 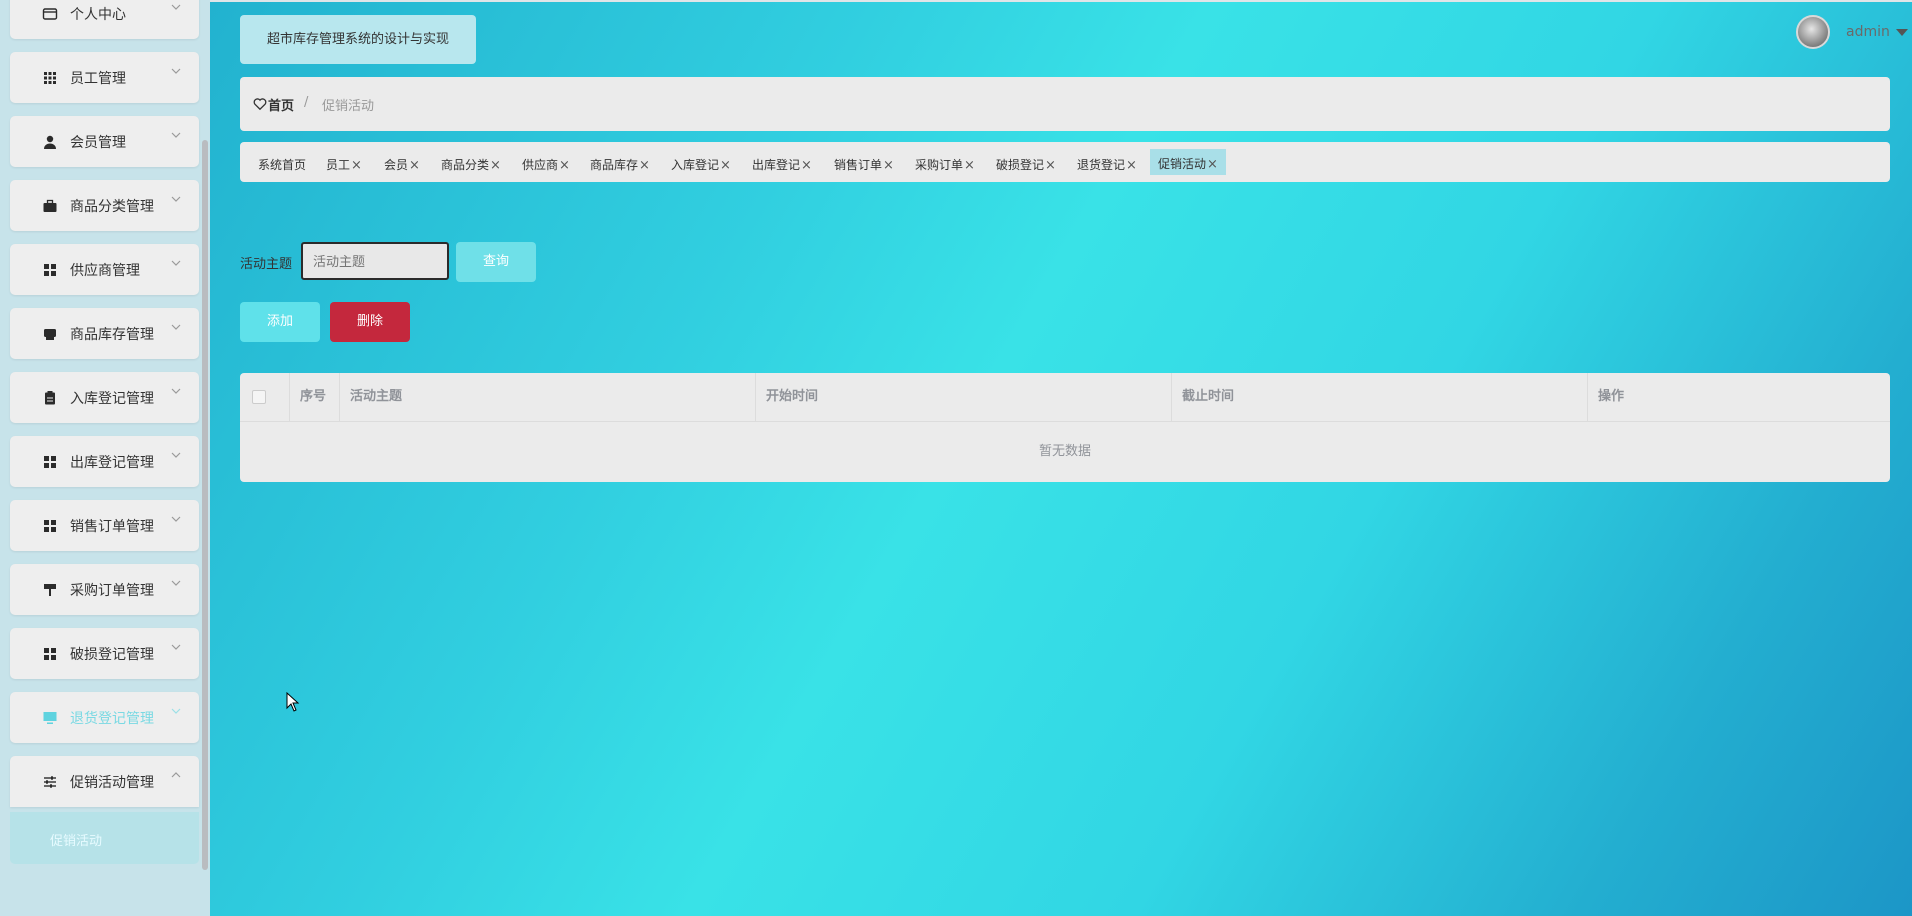 What do you see at coordinates (266, 264) in the screenshot?
I see `search-label: 活动主题` at bounding box center [266, 264].